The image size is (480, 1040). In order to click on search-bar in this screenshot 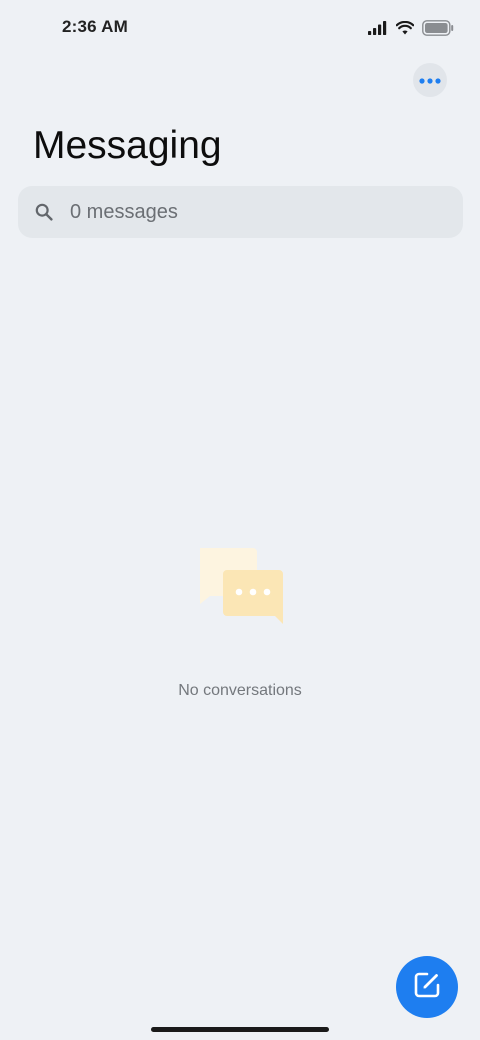, I will do `click(240, 212)`.